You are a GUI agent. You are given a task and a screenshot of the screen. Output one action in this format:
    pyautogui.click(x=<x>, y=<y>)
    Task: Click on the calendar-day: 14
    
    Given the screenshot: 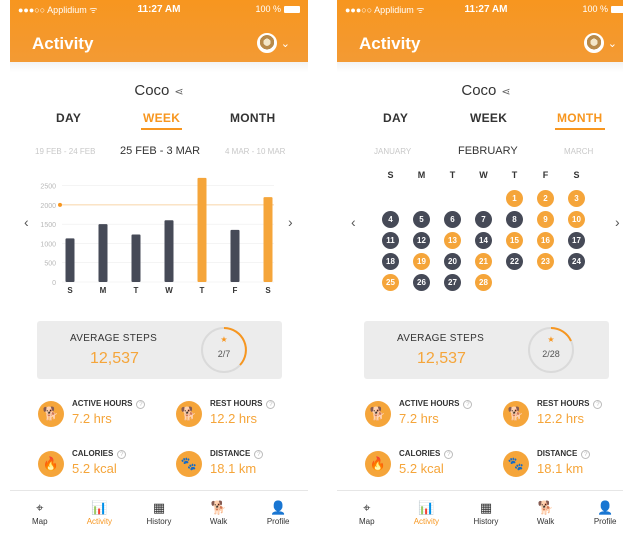 What is the action you would take?
    pyautogui.click(x=483, y=240)
    